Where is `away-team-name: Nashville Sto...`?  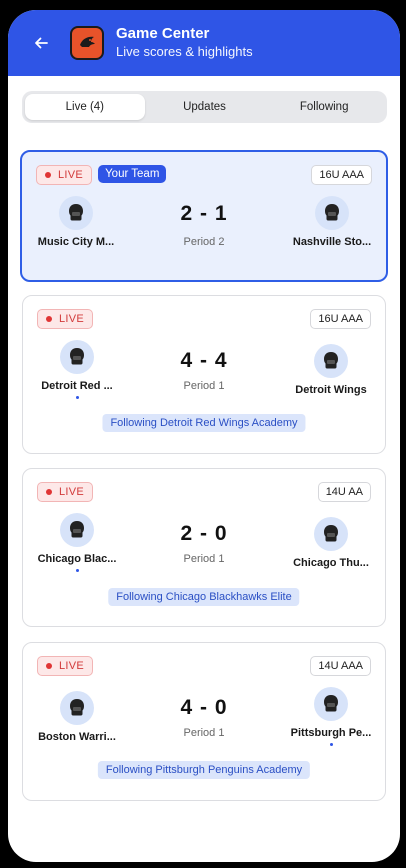 away-team-name: Nashville Sto... is located at coordinates (332, 242).